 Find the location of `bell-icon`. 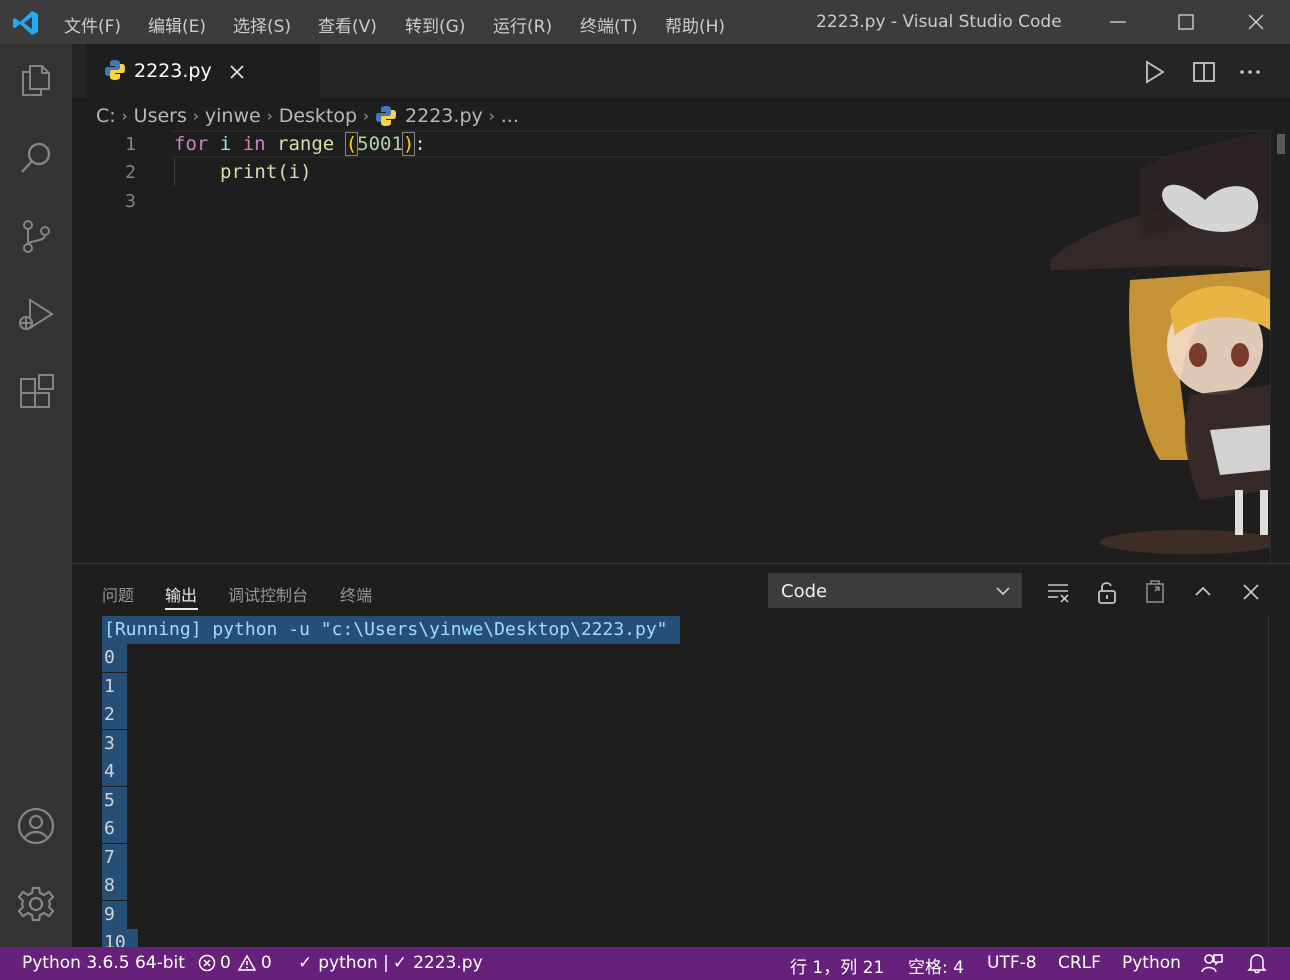

bell-icon is located at coordinates (1257, 964).